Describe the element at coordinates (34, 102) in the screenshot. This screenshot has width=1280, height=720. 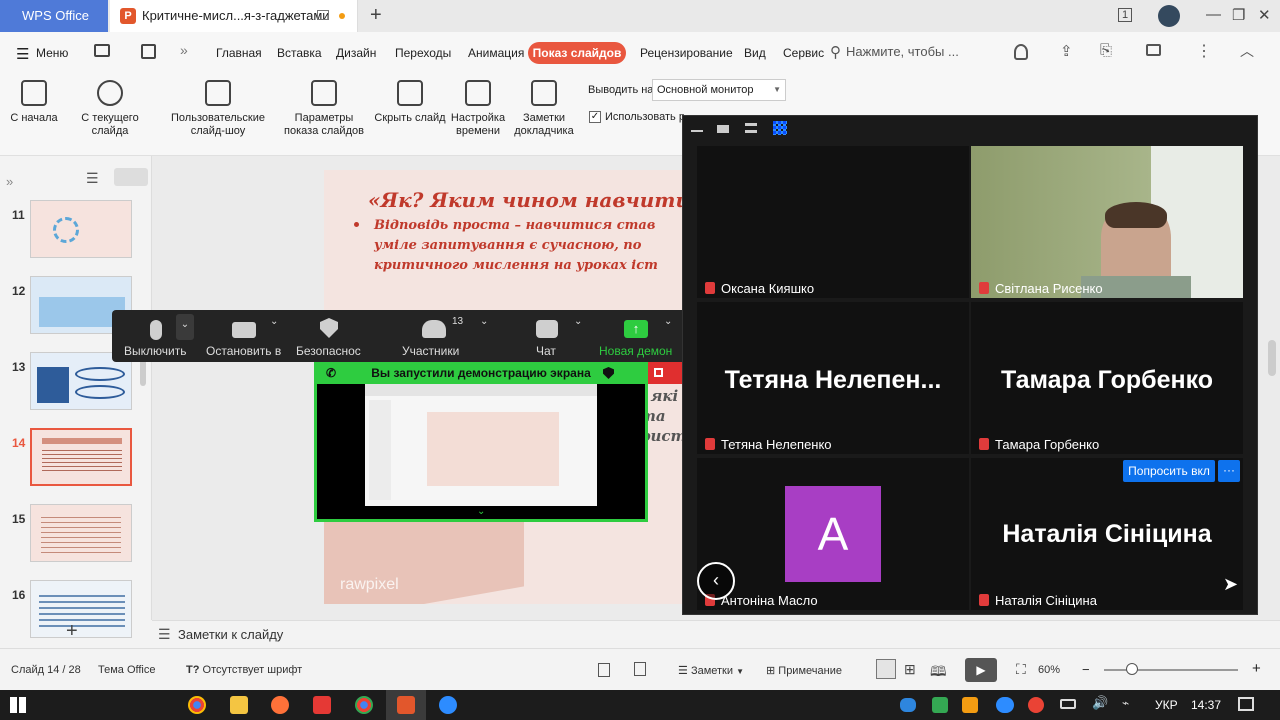
I see `from-start-button: С начала` at that location.